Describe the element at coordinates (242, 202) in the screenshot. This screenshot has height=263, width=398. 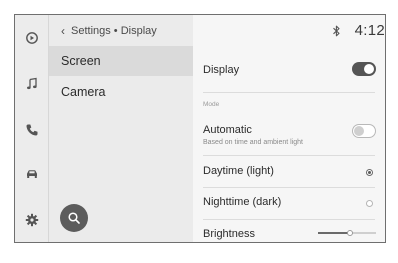
I see `nighttime-label: Nighttime (dark)` at that location.